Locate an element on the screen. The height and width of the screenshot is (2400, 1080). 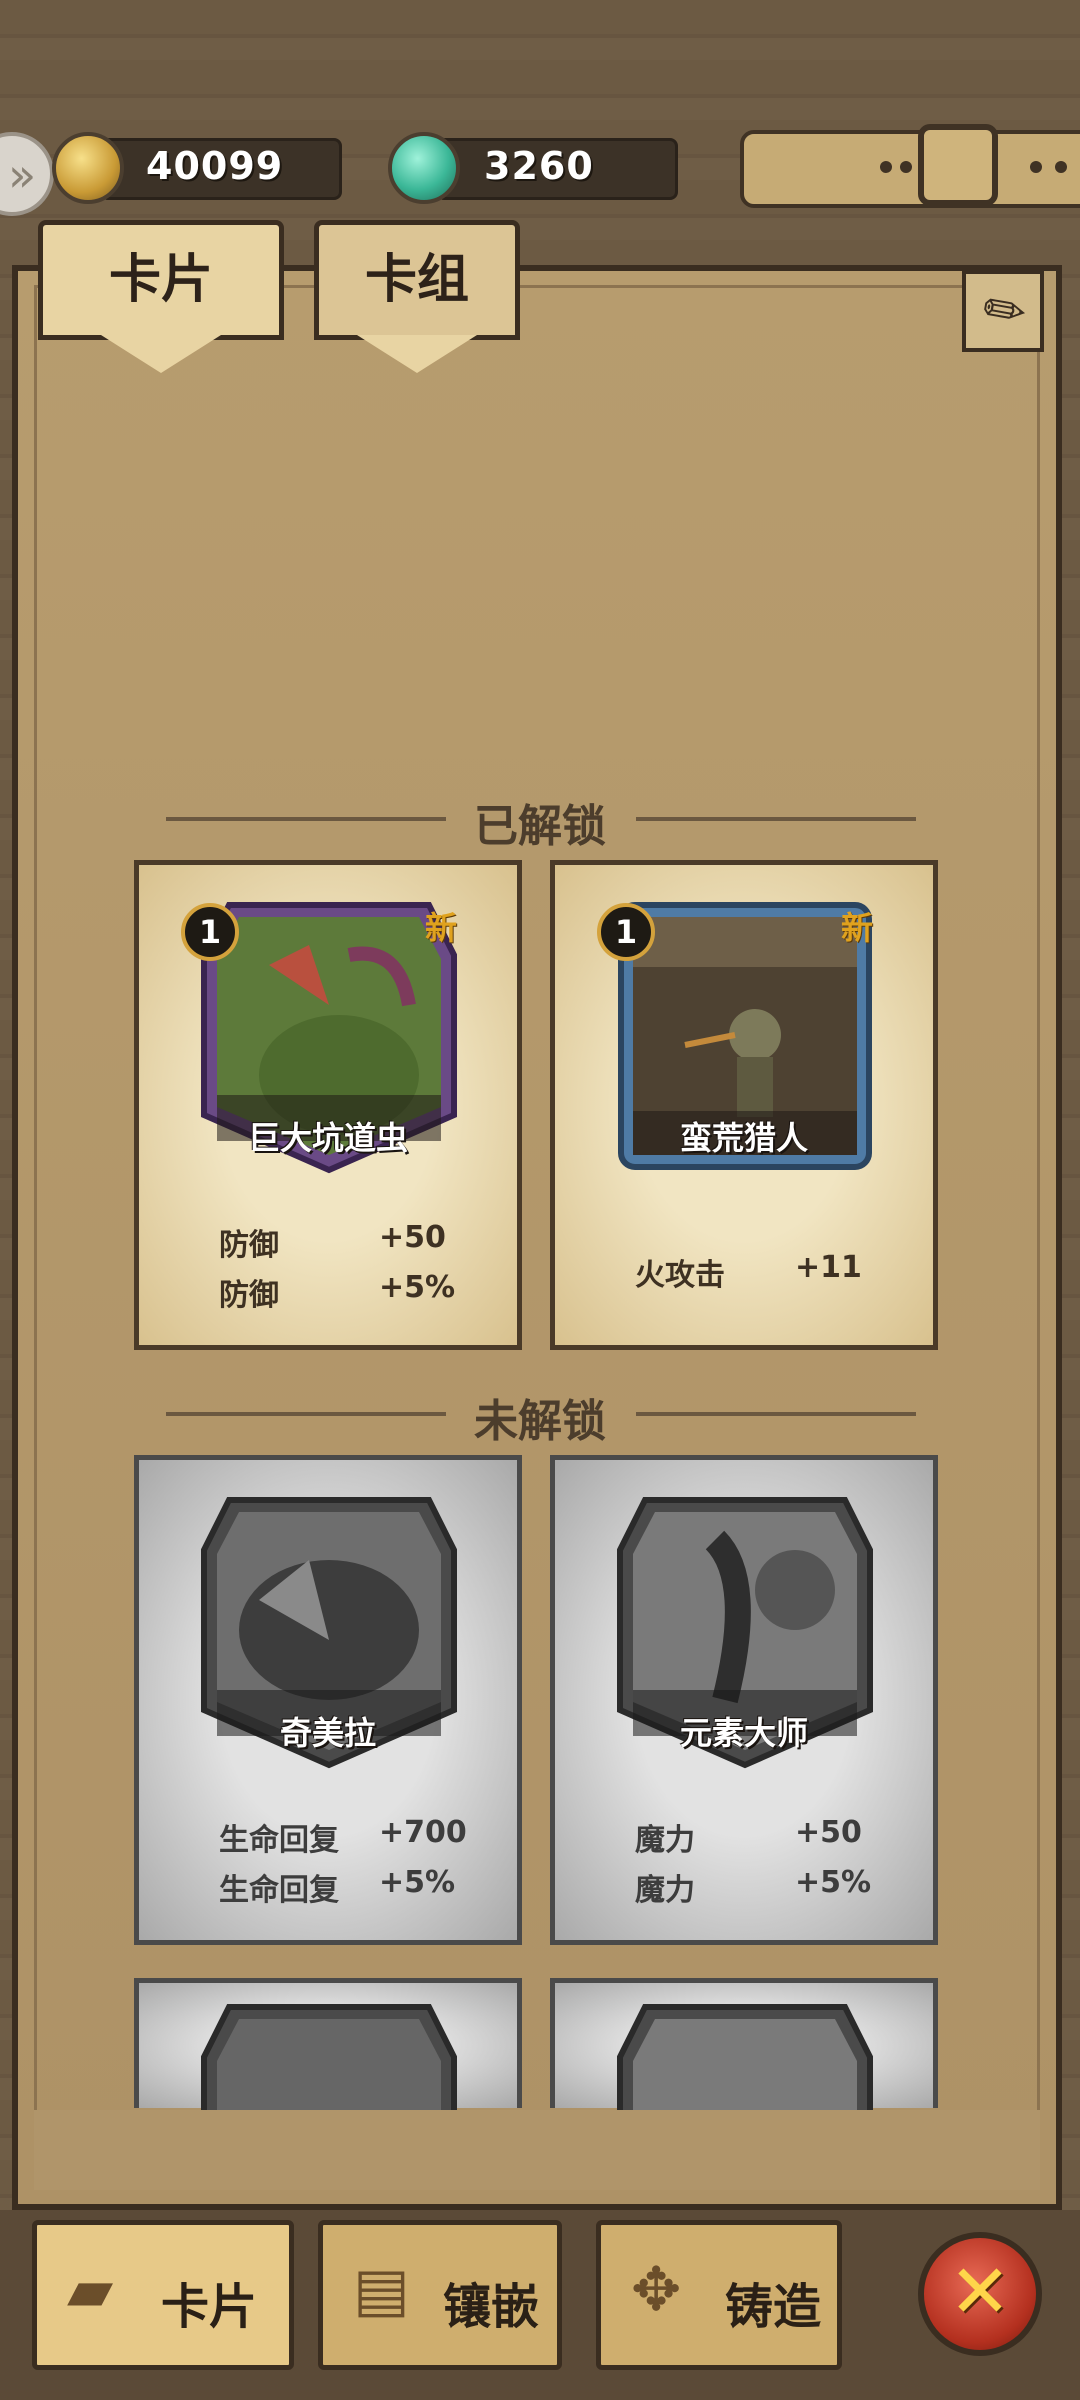
nav-forge-button: ✥ 铸造 is located at coordinates (719, 2295).